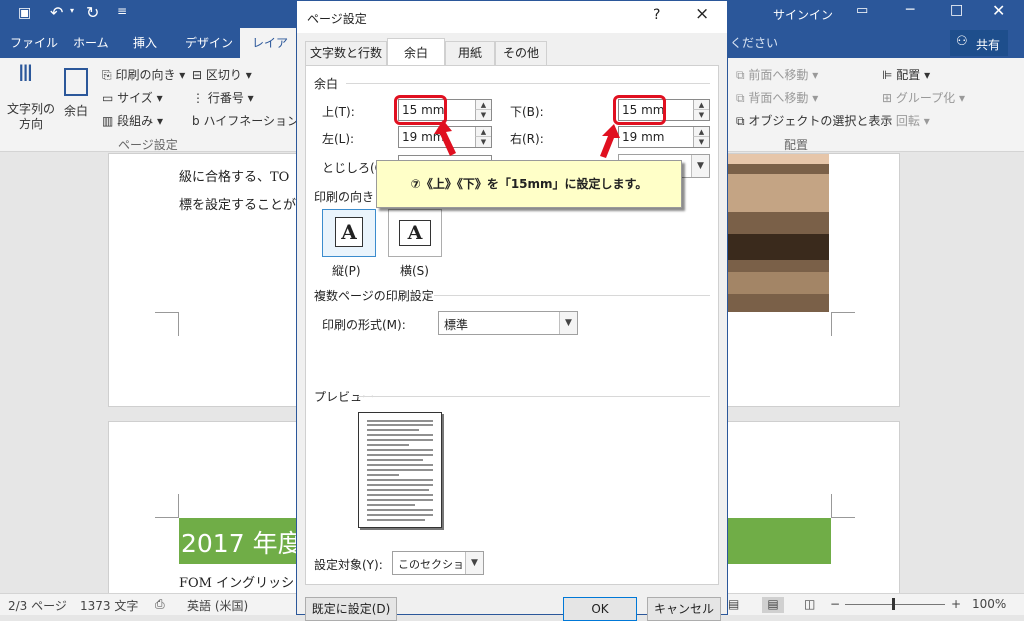 The width and height of the screenshot is (1024, 621). I want to click on tab-home: ホーム, so click(91, 43).